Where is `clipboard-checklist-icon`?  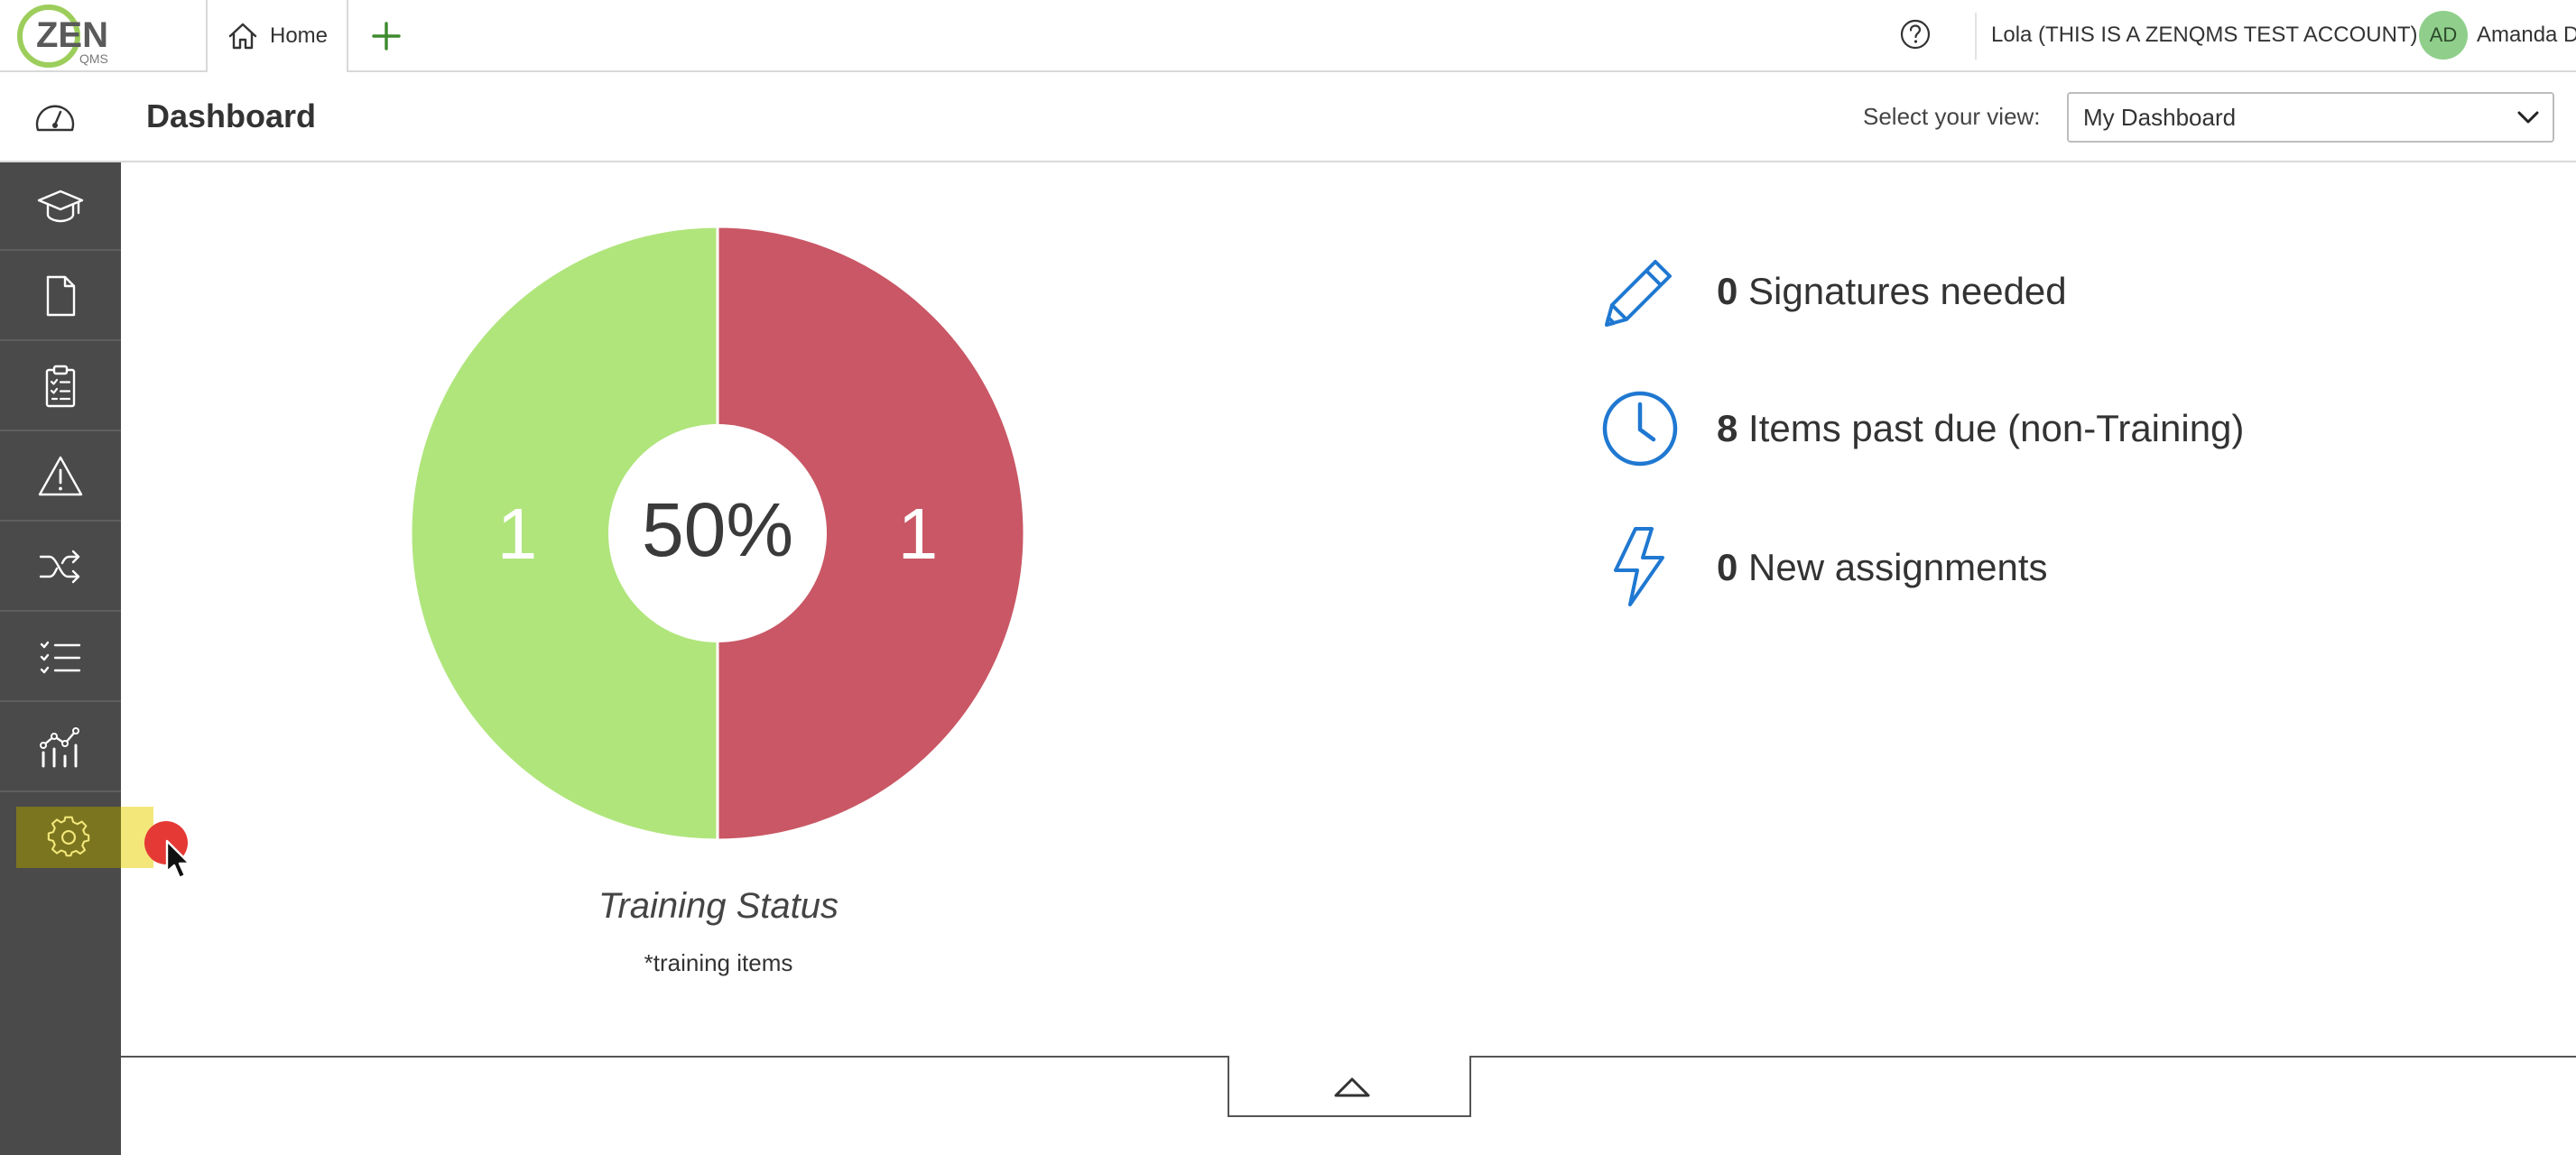 clipboard-checklist-icon is located at coordinates (61, 386).